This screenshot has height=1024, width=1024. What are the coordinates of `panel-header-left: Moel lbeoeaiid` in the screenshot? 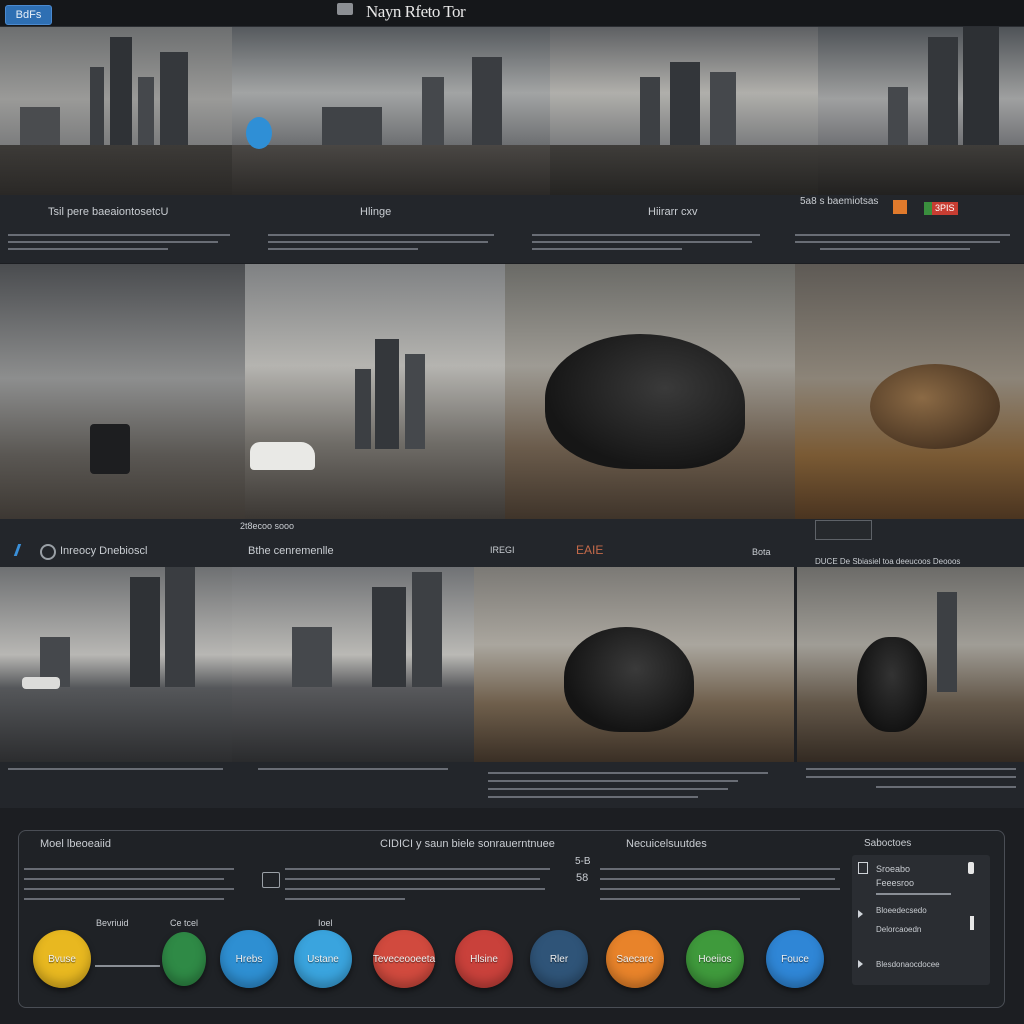 It's located at (75, 844).